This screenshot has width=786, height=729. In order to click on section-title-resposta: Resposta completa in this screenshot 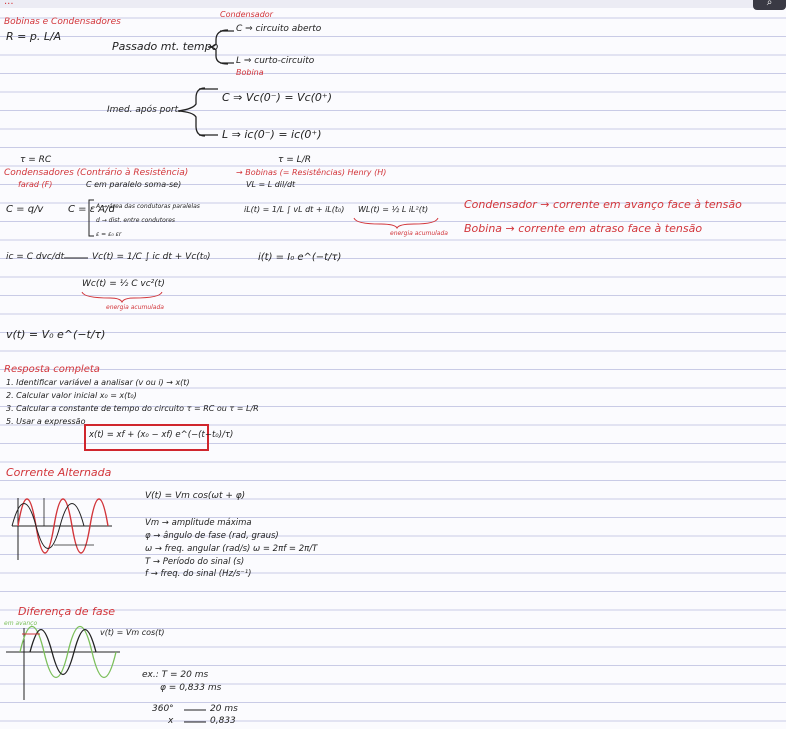, I will do `click(52, 369)`.